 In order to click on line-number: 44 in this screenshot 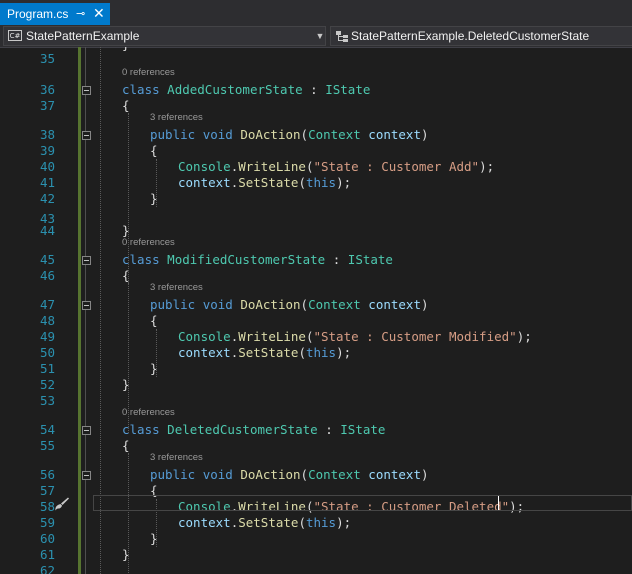, I will do `click(47, 230)`.